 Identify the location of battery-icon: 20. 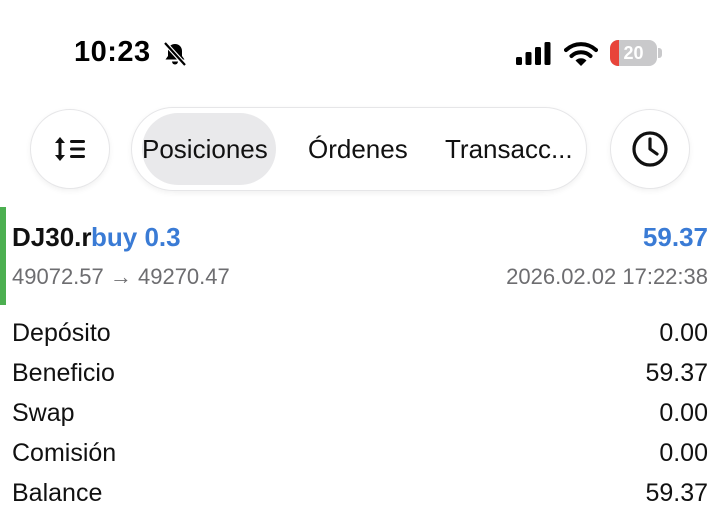
(633, 53).